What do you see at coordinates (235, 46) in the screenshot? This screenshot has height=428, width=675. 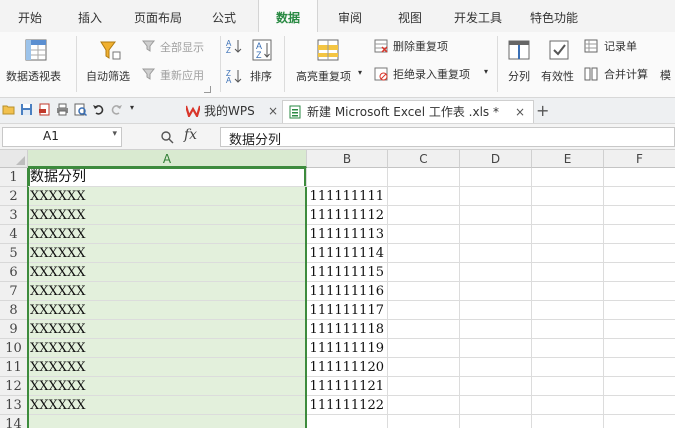 I see `sort-ascending-button: A Z` at bounding box center [235, 46].